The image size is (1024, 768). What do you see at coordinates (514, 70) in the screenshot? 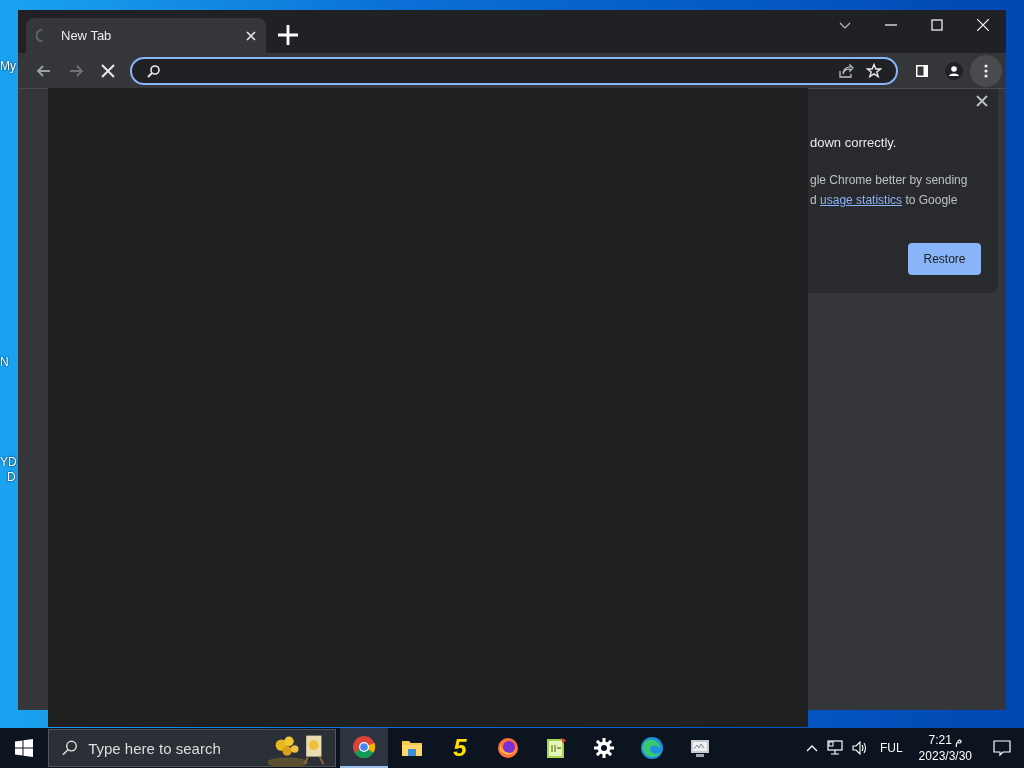
I see `address-bar` at bounding box center [514, 70].